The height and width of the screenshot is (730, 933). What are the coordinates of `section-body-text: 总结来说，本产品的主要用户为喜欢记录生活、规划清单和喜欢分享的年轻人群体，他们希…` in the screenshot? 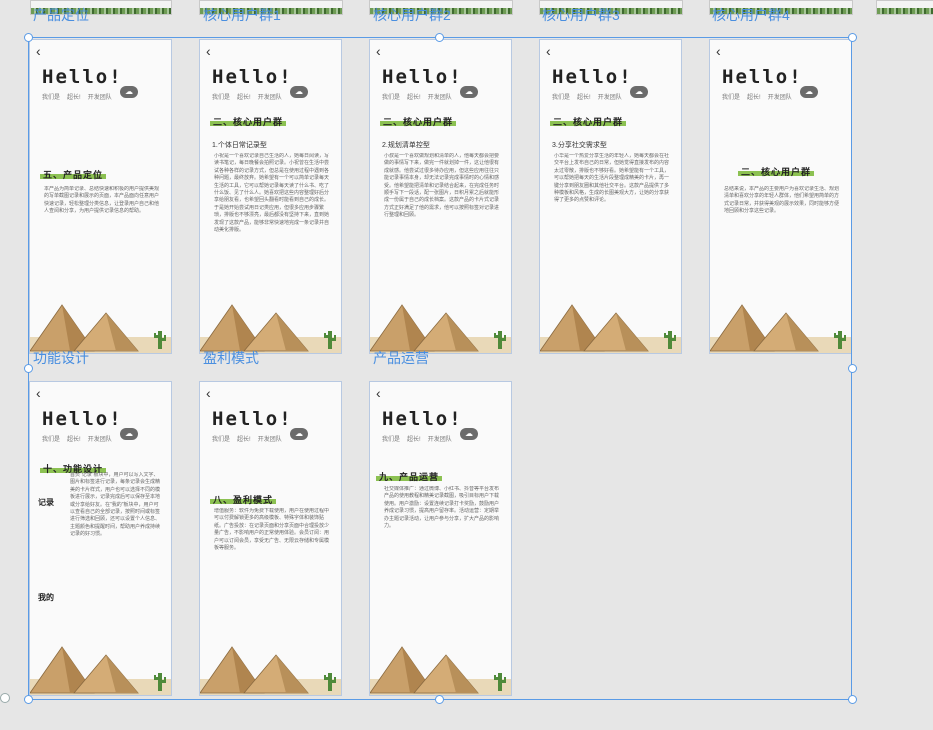 It's located at (782, 200).